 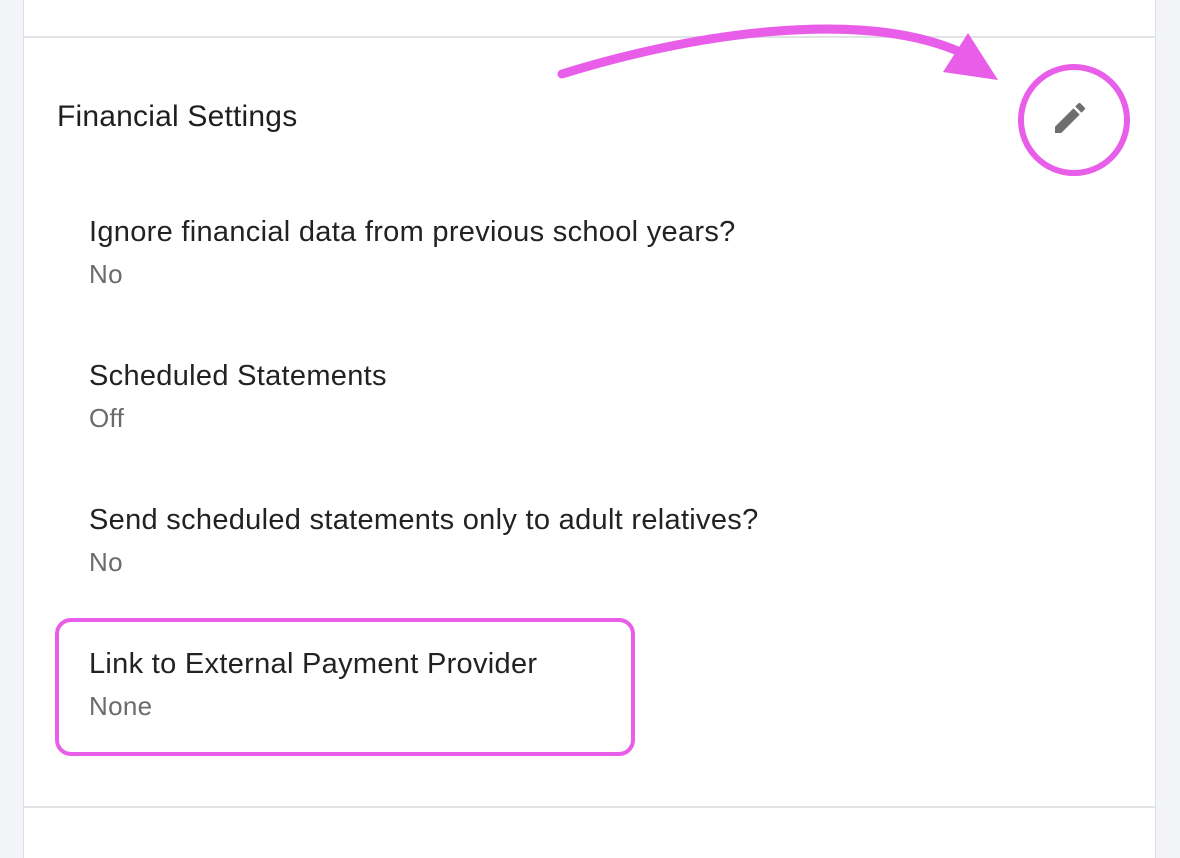 I want to click on highlight-box-payment-provider, so click(x=345, y=687).